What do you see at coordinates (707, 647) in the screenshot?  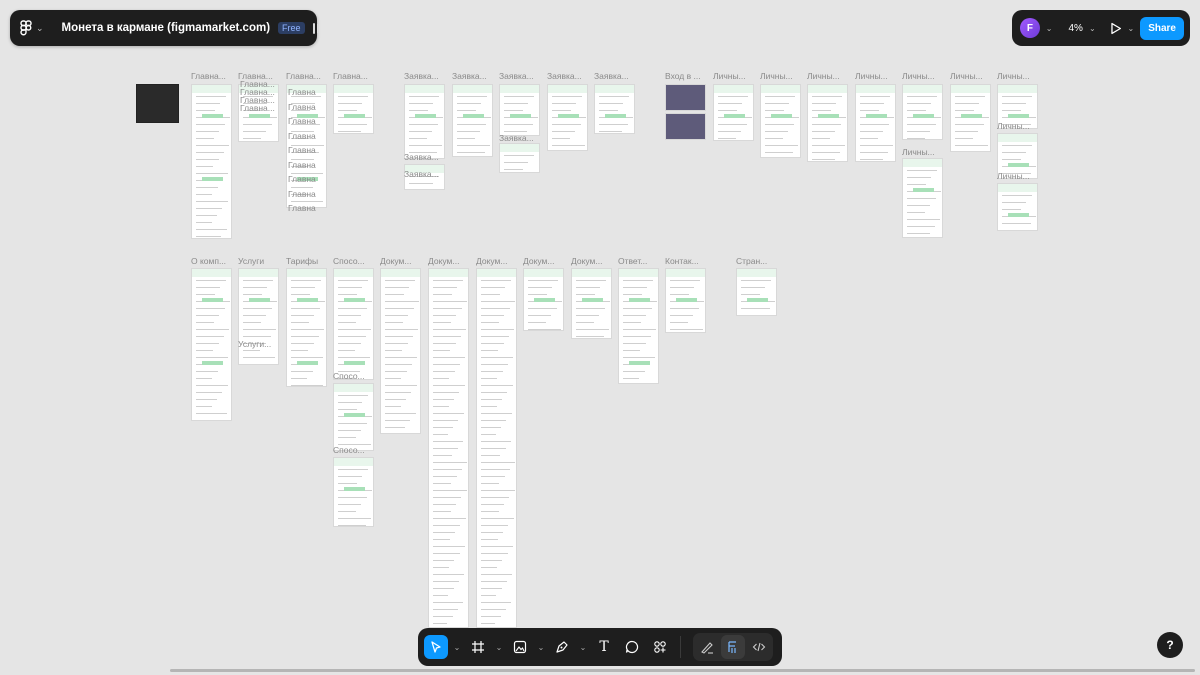 I see `draw-mode-icon` at bounding box center [707, 647].